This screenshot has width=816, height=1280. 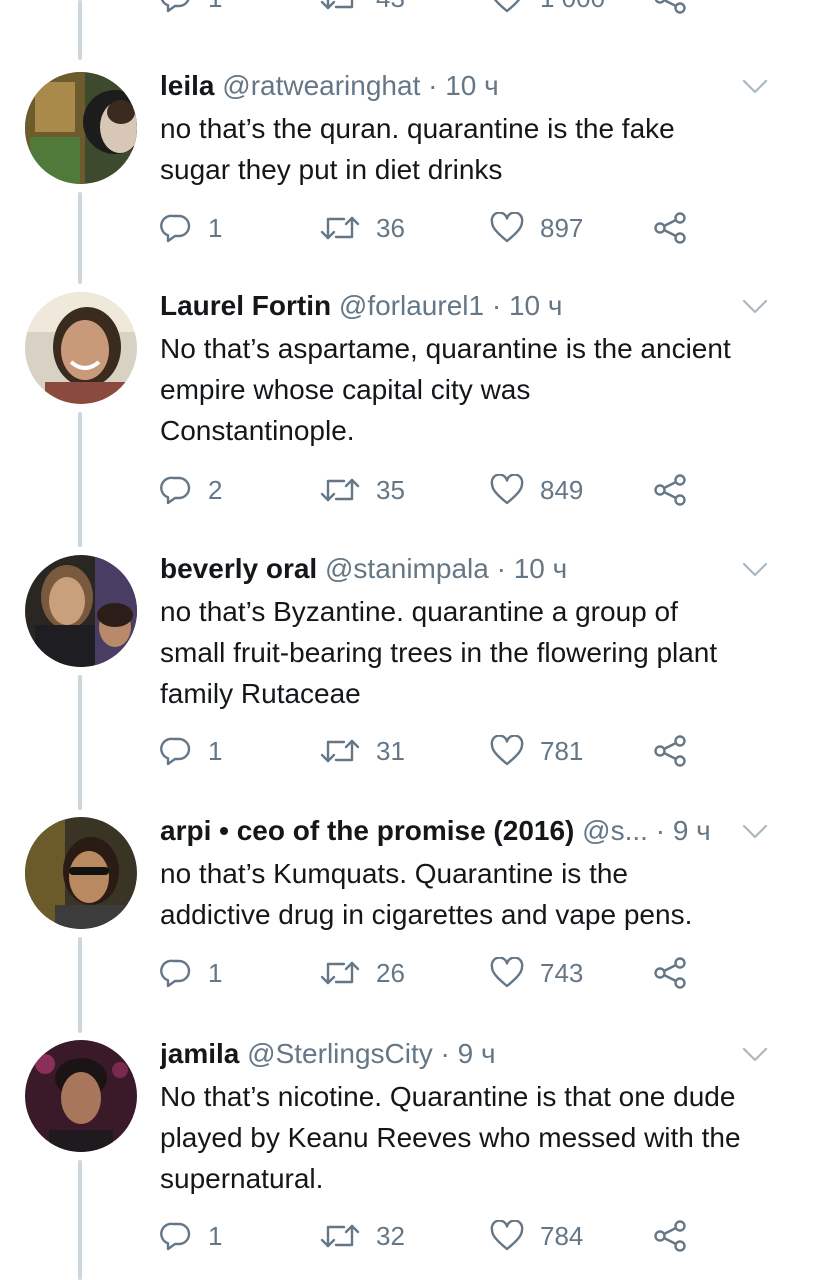 I want to click on display-name: leila, so click(x=187, y=85).